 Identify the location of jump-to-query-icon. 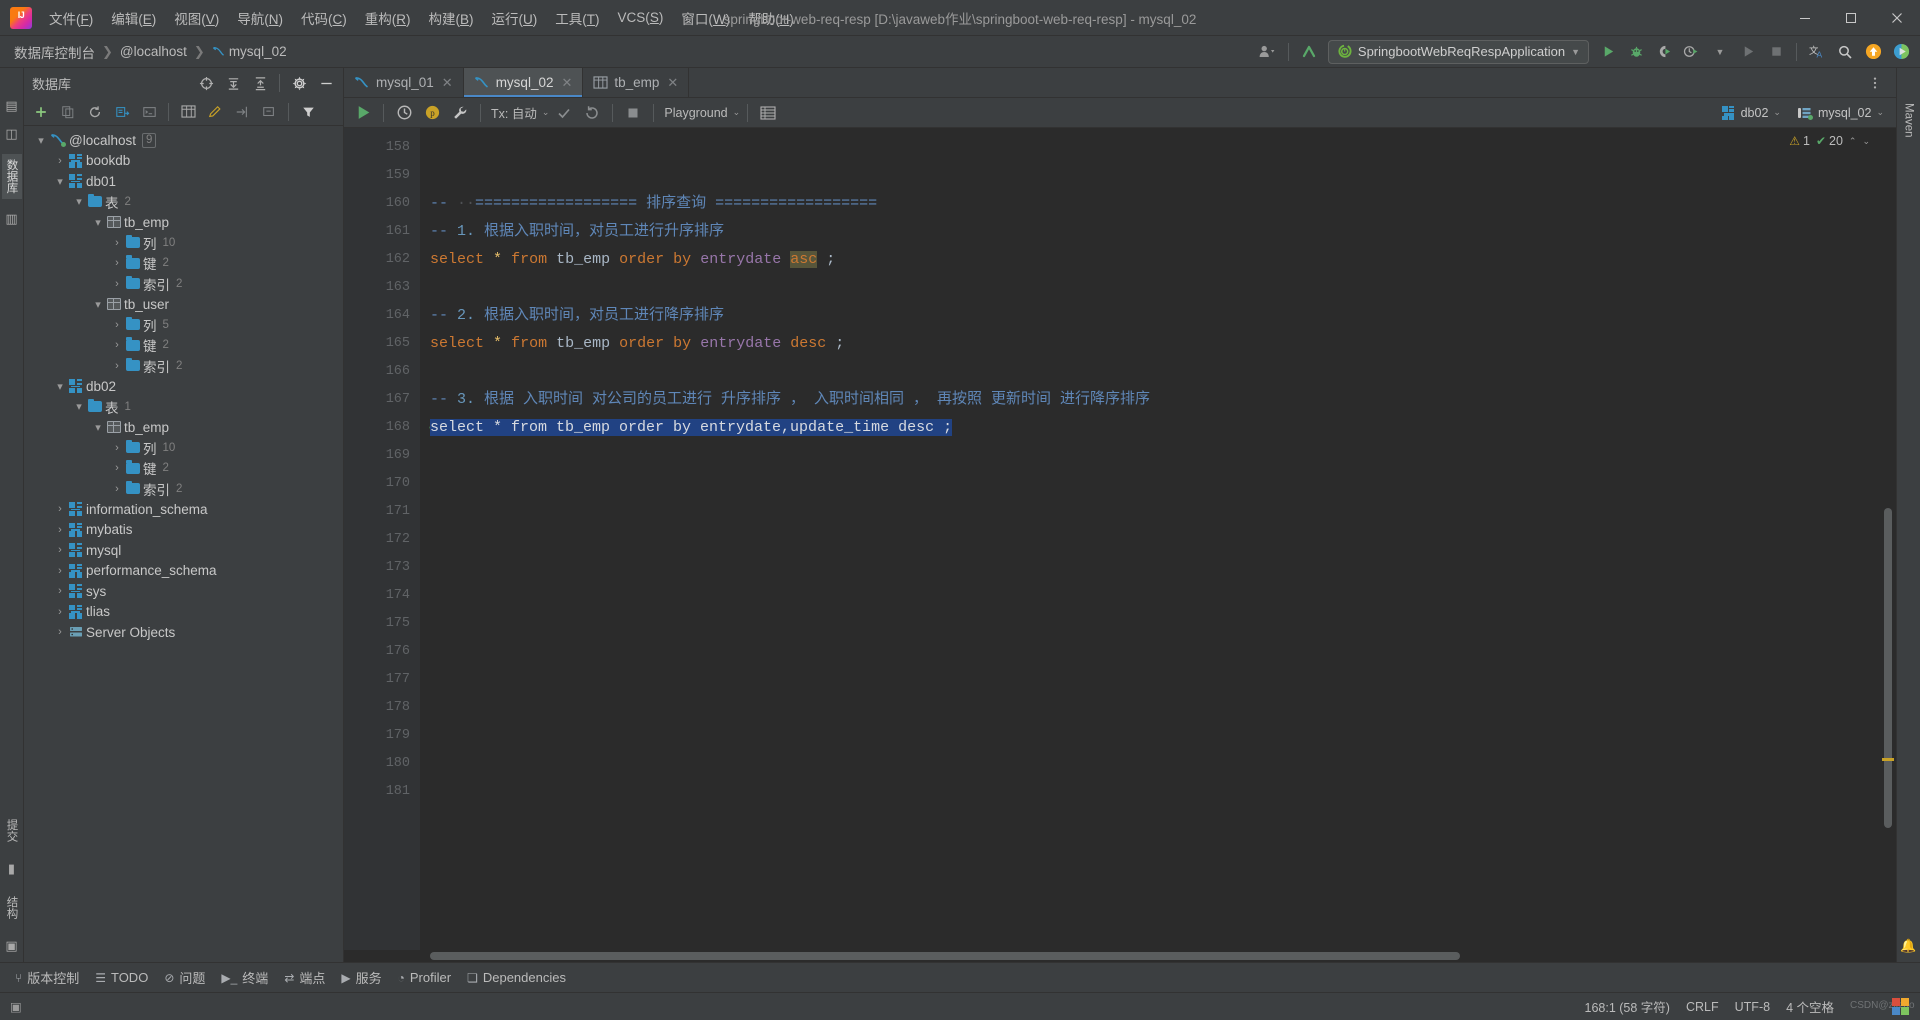
(122, 112).